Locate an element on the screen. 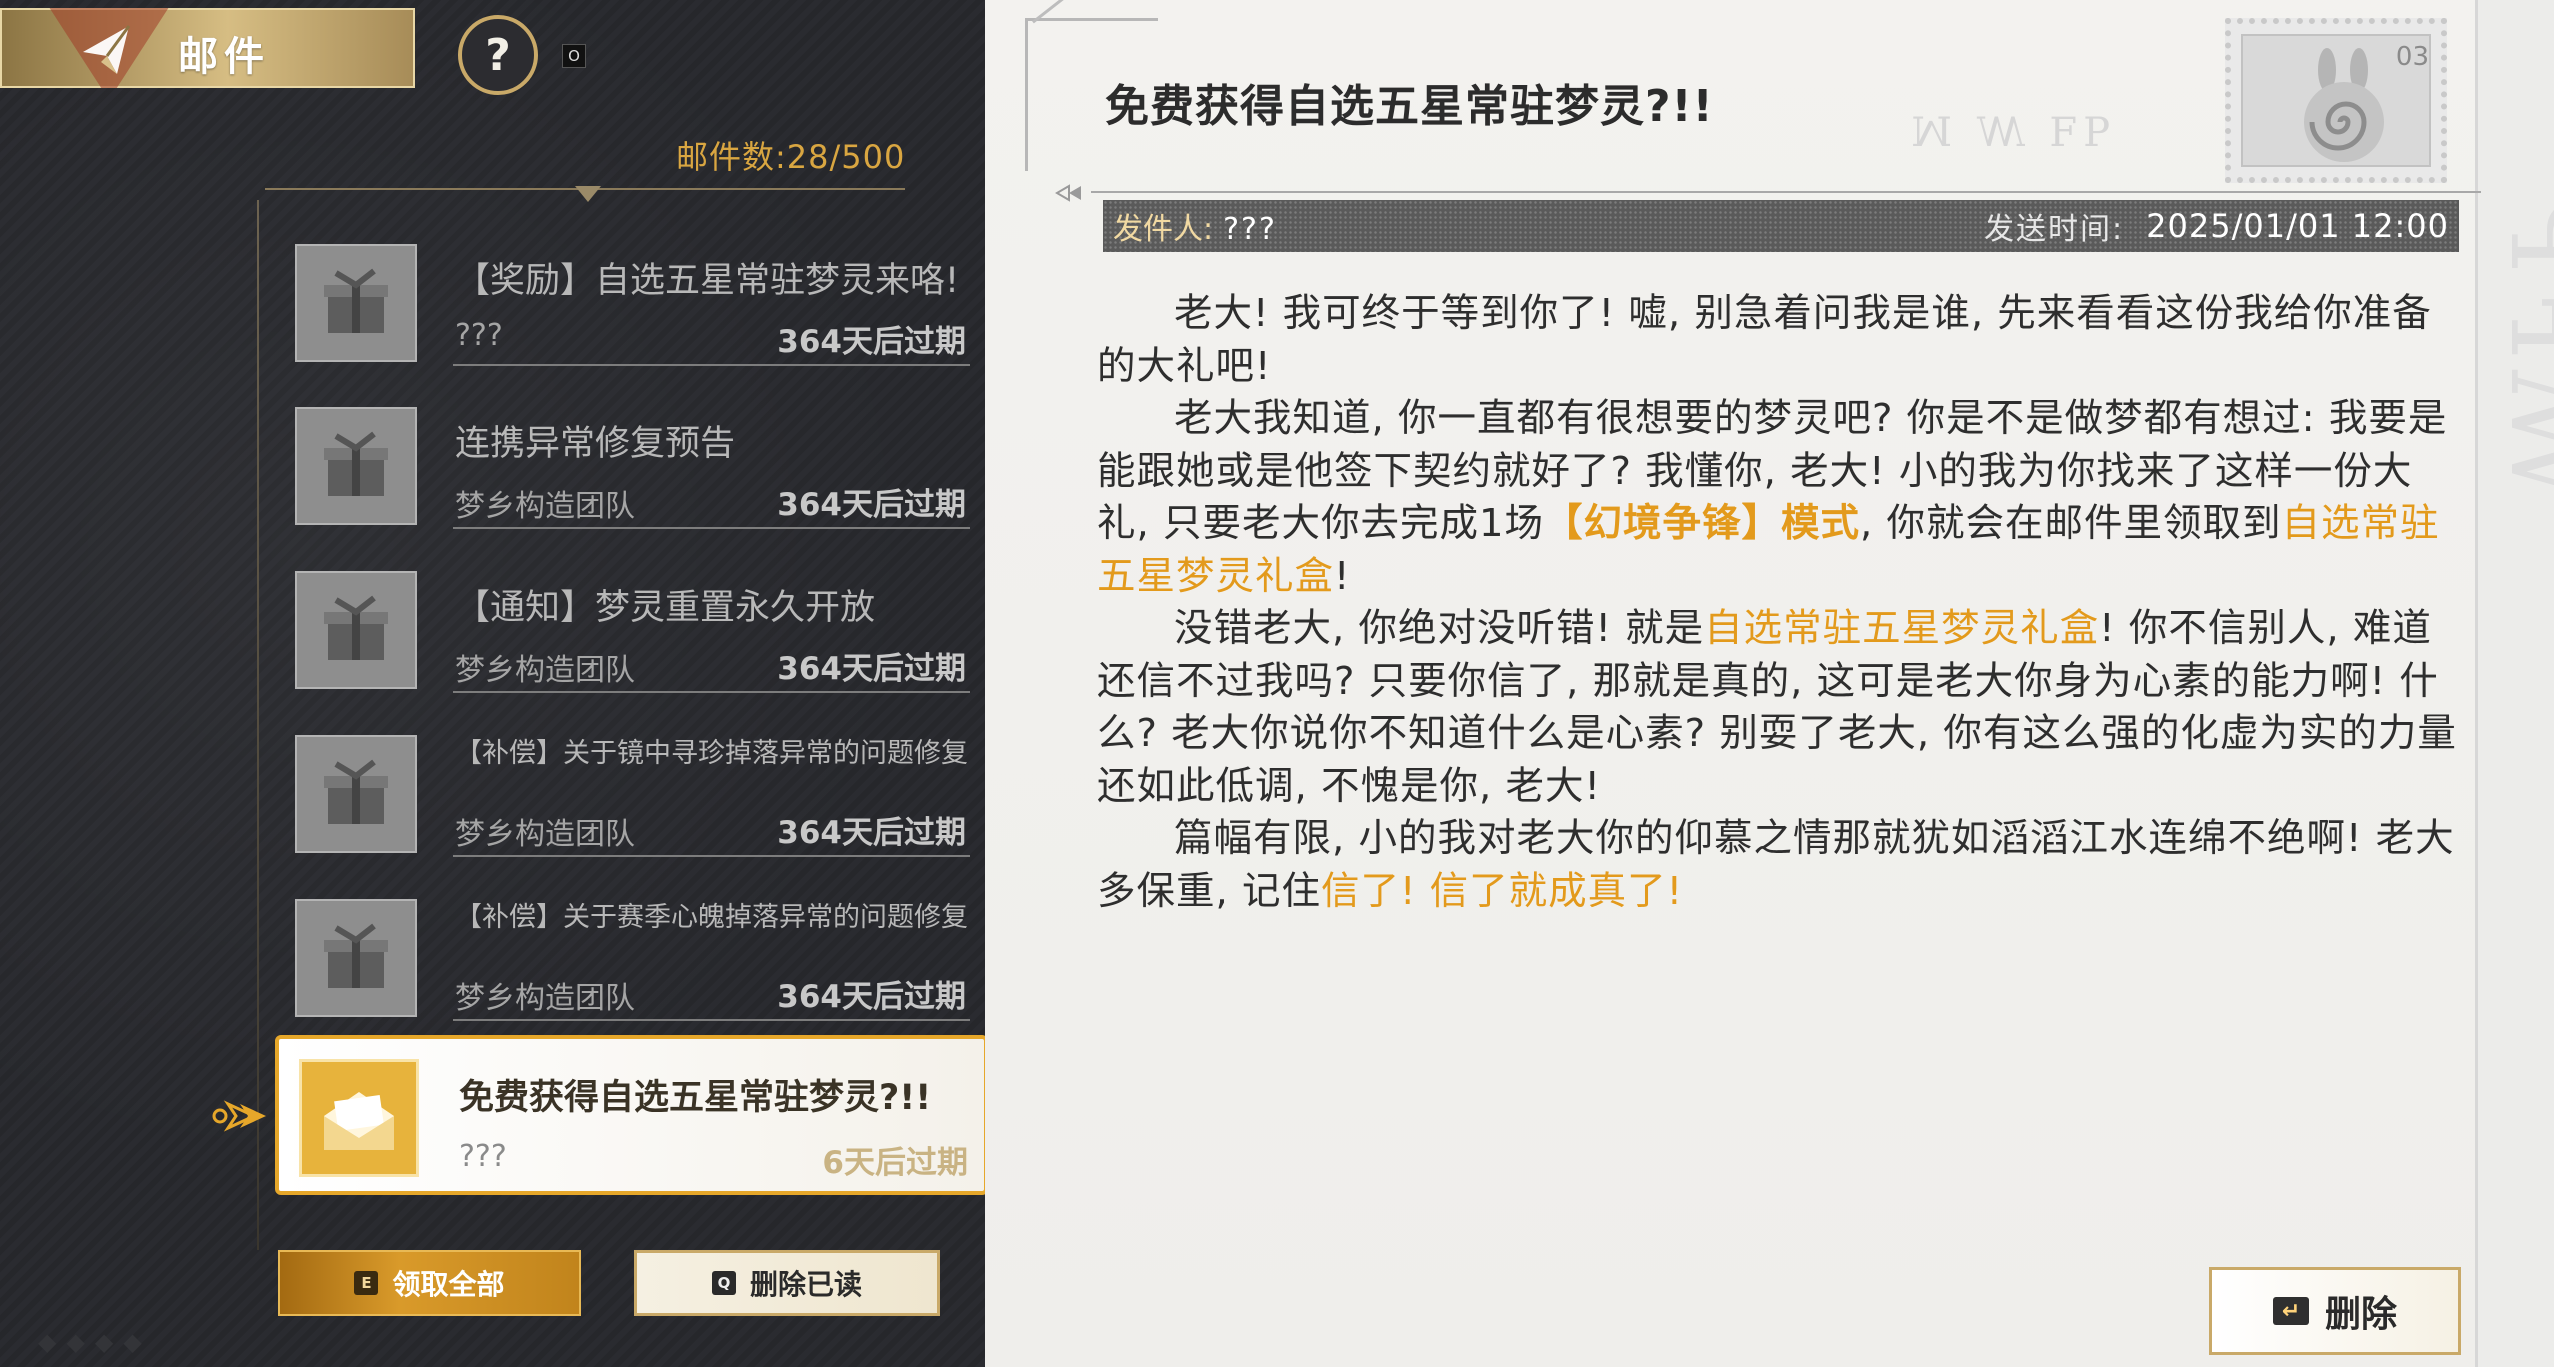 This screenshot has width=2554, height=1367. selection-arrow-icon is located at coordinates (239, 1116).